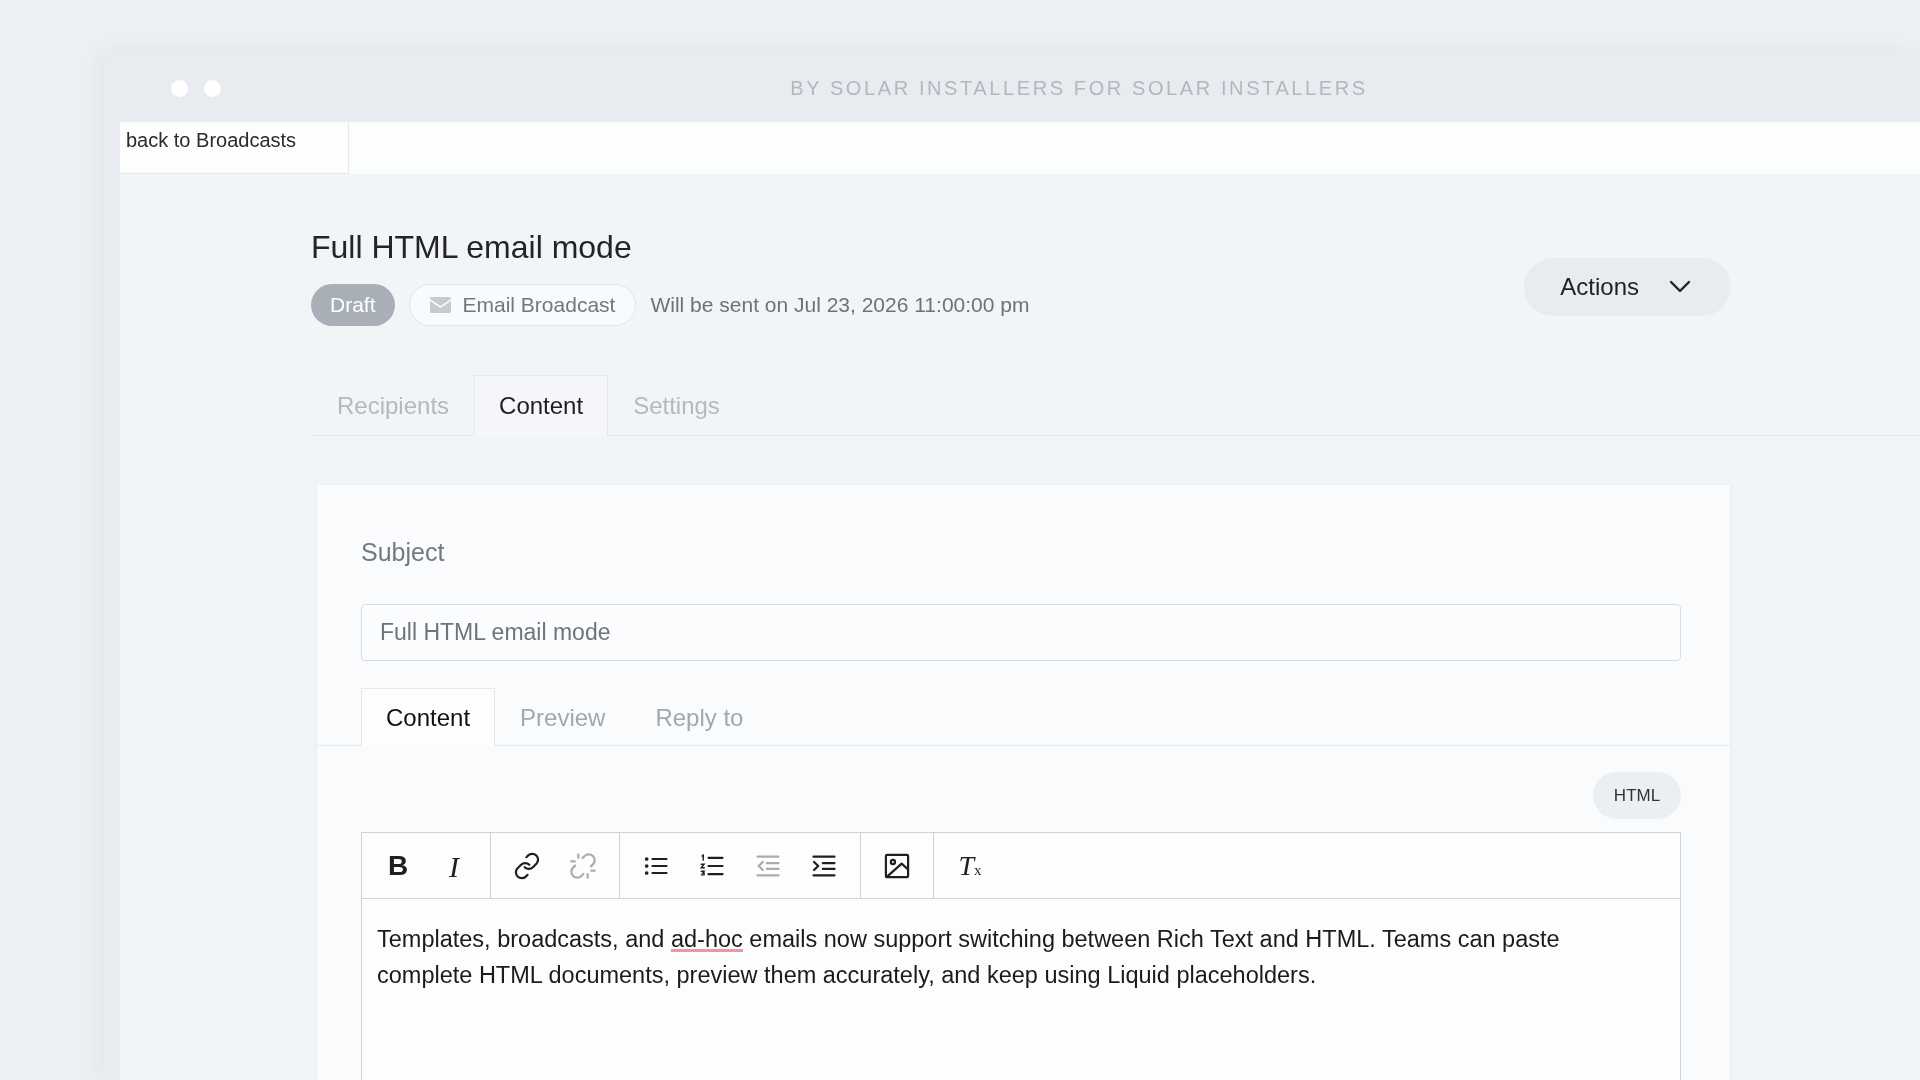  Describe the element at coordinates (1021, 632) in the screenshot. I see `subject-field: Full HTML email mode` at that location.